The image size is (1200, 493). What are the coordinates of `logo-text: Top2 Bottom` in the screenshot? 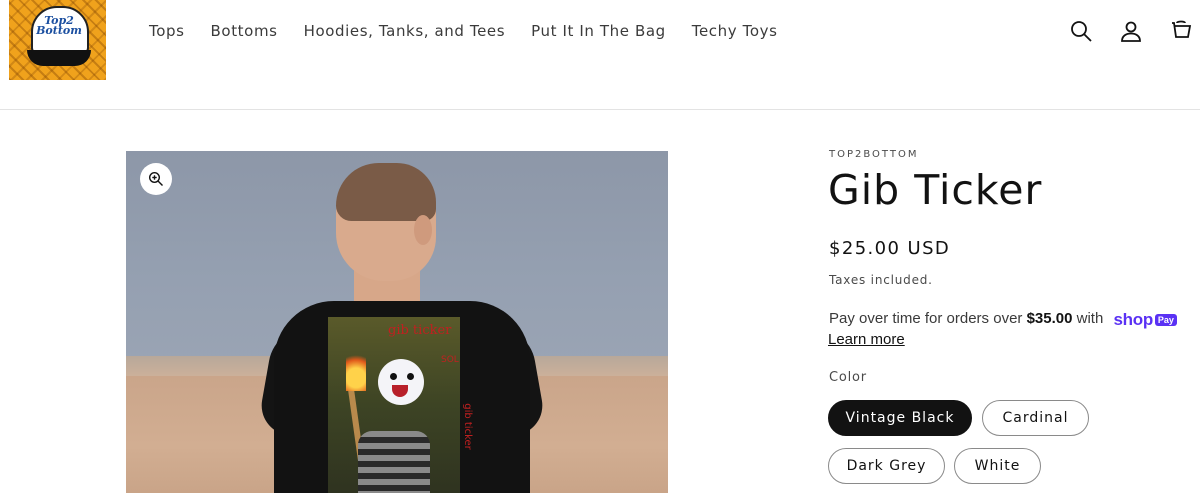 It's located at (59, 25).